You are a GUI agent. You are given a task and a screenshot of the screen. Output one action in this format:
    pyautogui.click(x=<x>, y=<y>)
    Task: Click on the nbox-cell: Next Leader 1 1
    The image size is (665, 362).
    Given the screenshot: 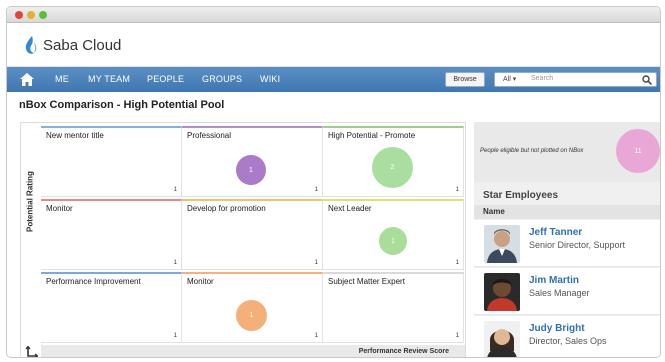 What is the action you would take?
    pyautogui.click(x=393, y=234)
    